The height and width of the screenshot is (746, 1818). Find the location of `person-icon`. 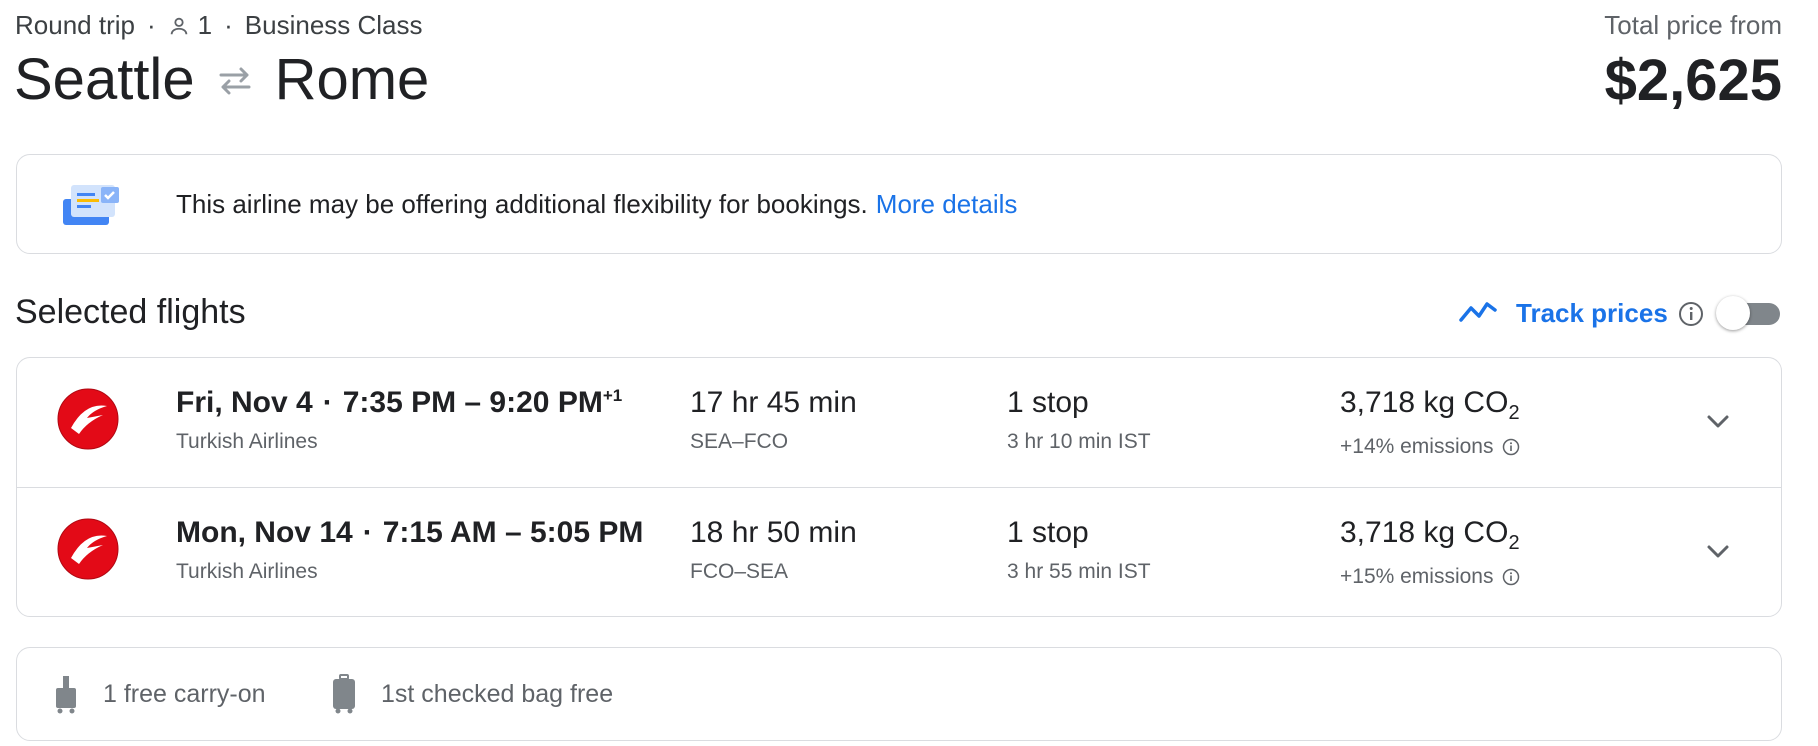

person-icon is located at coordinates (179, 26).